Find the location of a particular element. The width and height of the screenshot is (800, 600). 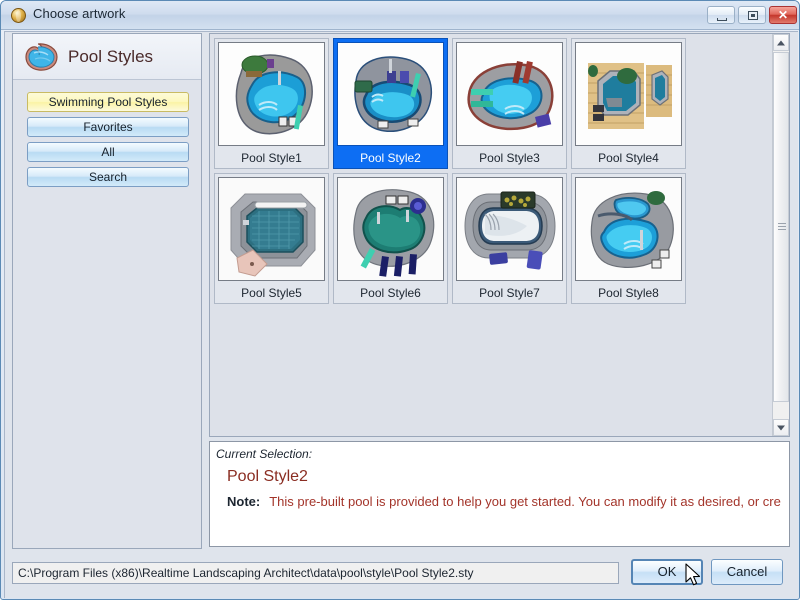

gallery-tile-label: Pool Style4 is located at coordinates (628, 158).